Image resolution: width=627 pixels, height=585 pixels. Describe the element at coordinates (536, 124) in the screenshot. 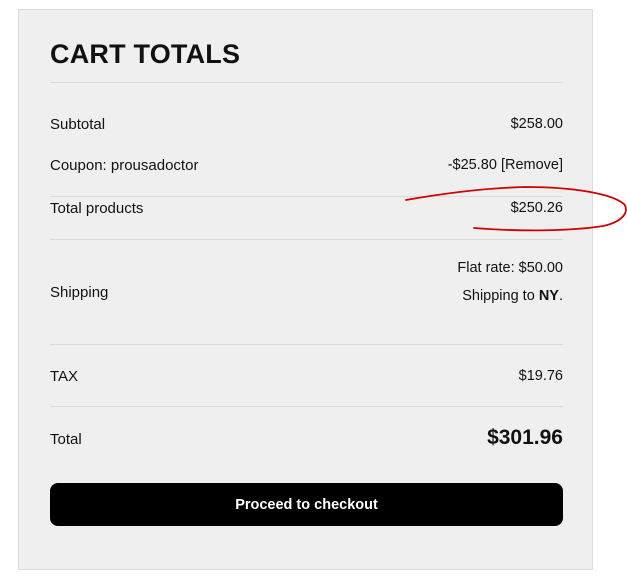

I see `subtotal-value: $258.00` at that location.